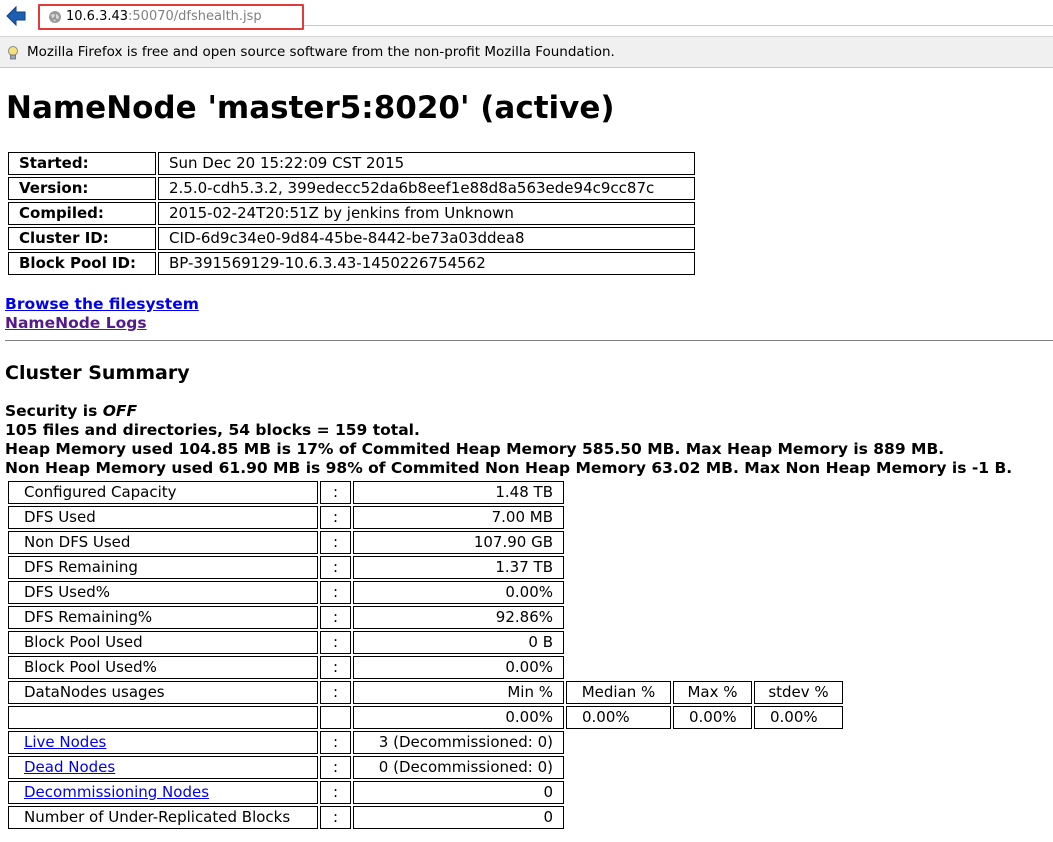 The width and height of the screenshot is (1053, 842). Describe the element at coordinates (425, 667) in the screenshot. I see `capacity-row: Block Pool Used%:0.00%` at that location.